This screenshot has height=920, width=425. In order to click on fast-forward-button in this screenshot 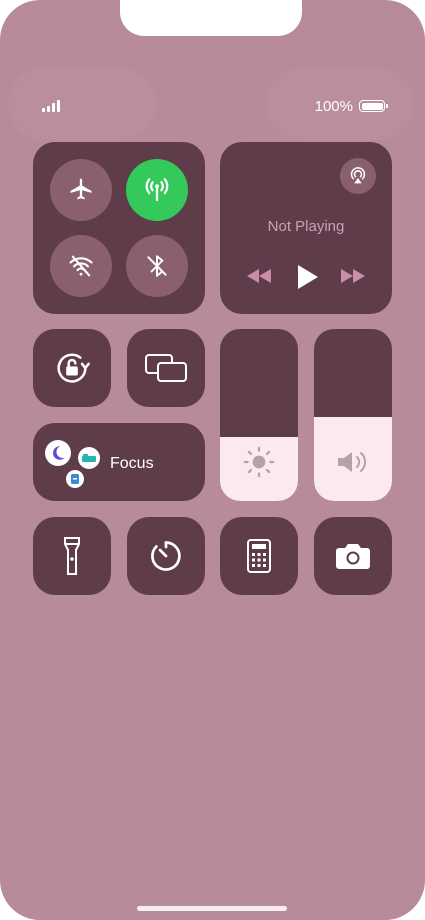, I will do `click(353, 278)`.